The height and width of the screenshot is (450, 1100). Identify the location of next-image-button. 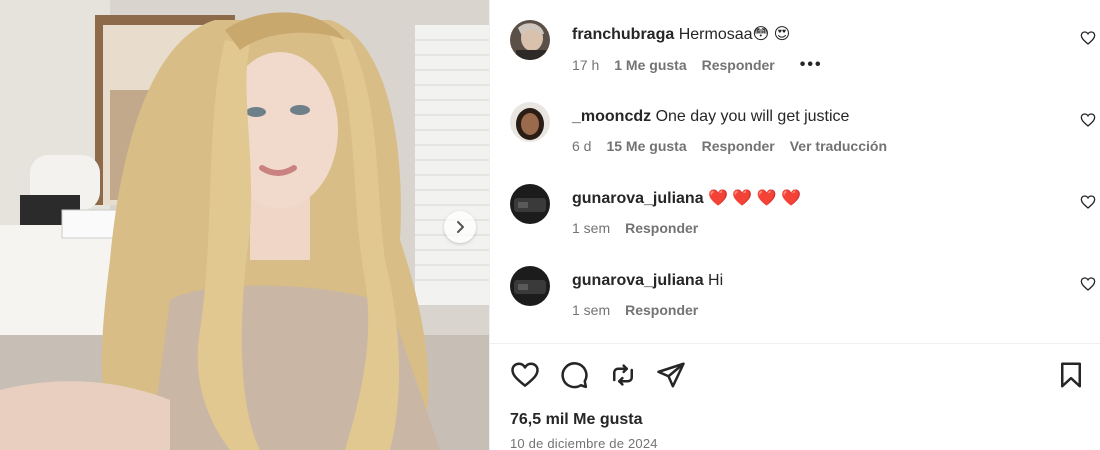
(460, 227).